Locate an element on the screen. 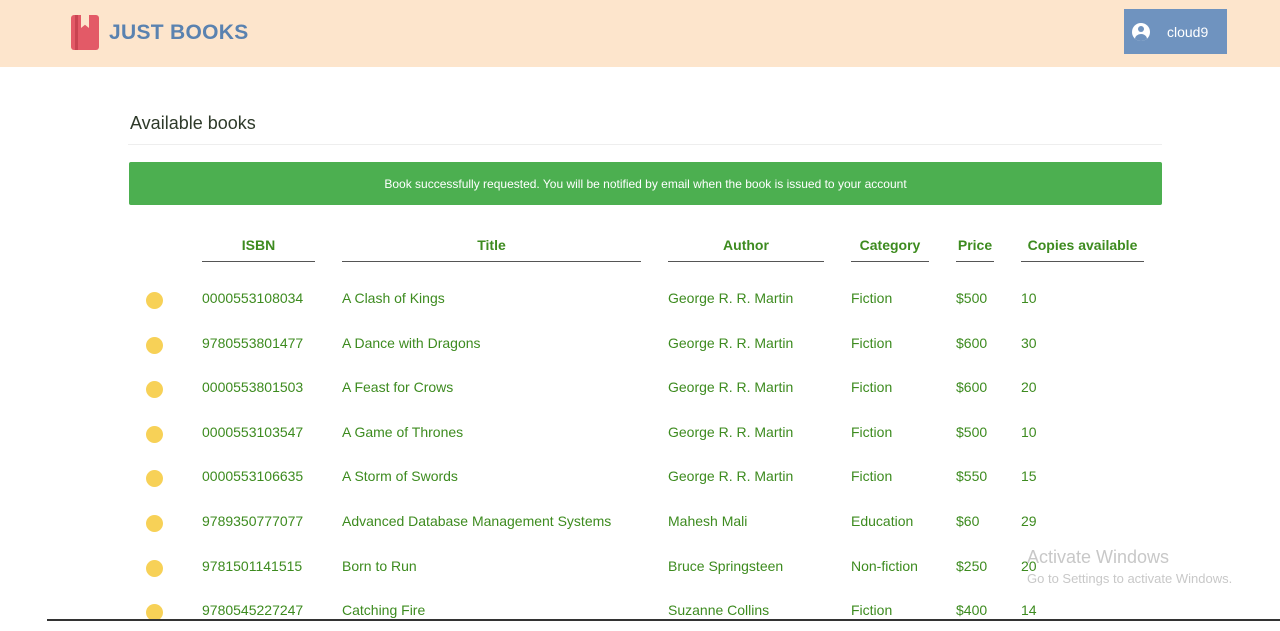 This screenshot has height=631, width=1280. column-header-category: Category is located at coordinates (890, 249).